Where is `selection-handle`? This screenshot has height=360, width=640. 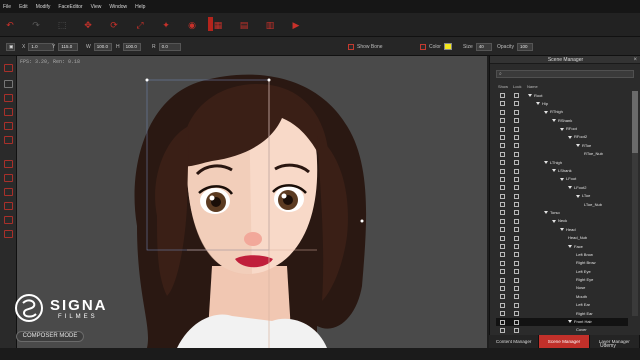
selection-handle is located at coordinates (269, 80).